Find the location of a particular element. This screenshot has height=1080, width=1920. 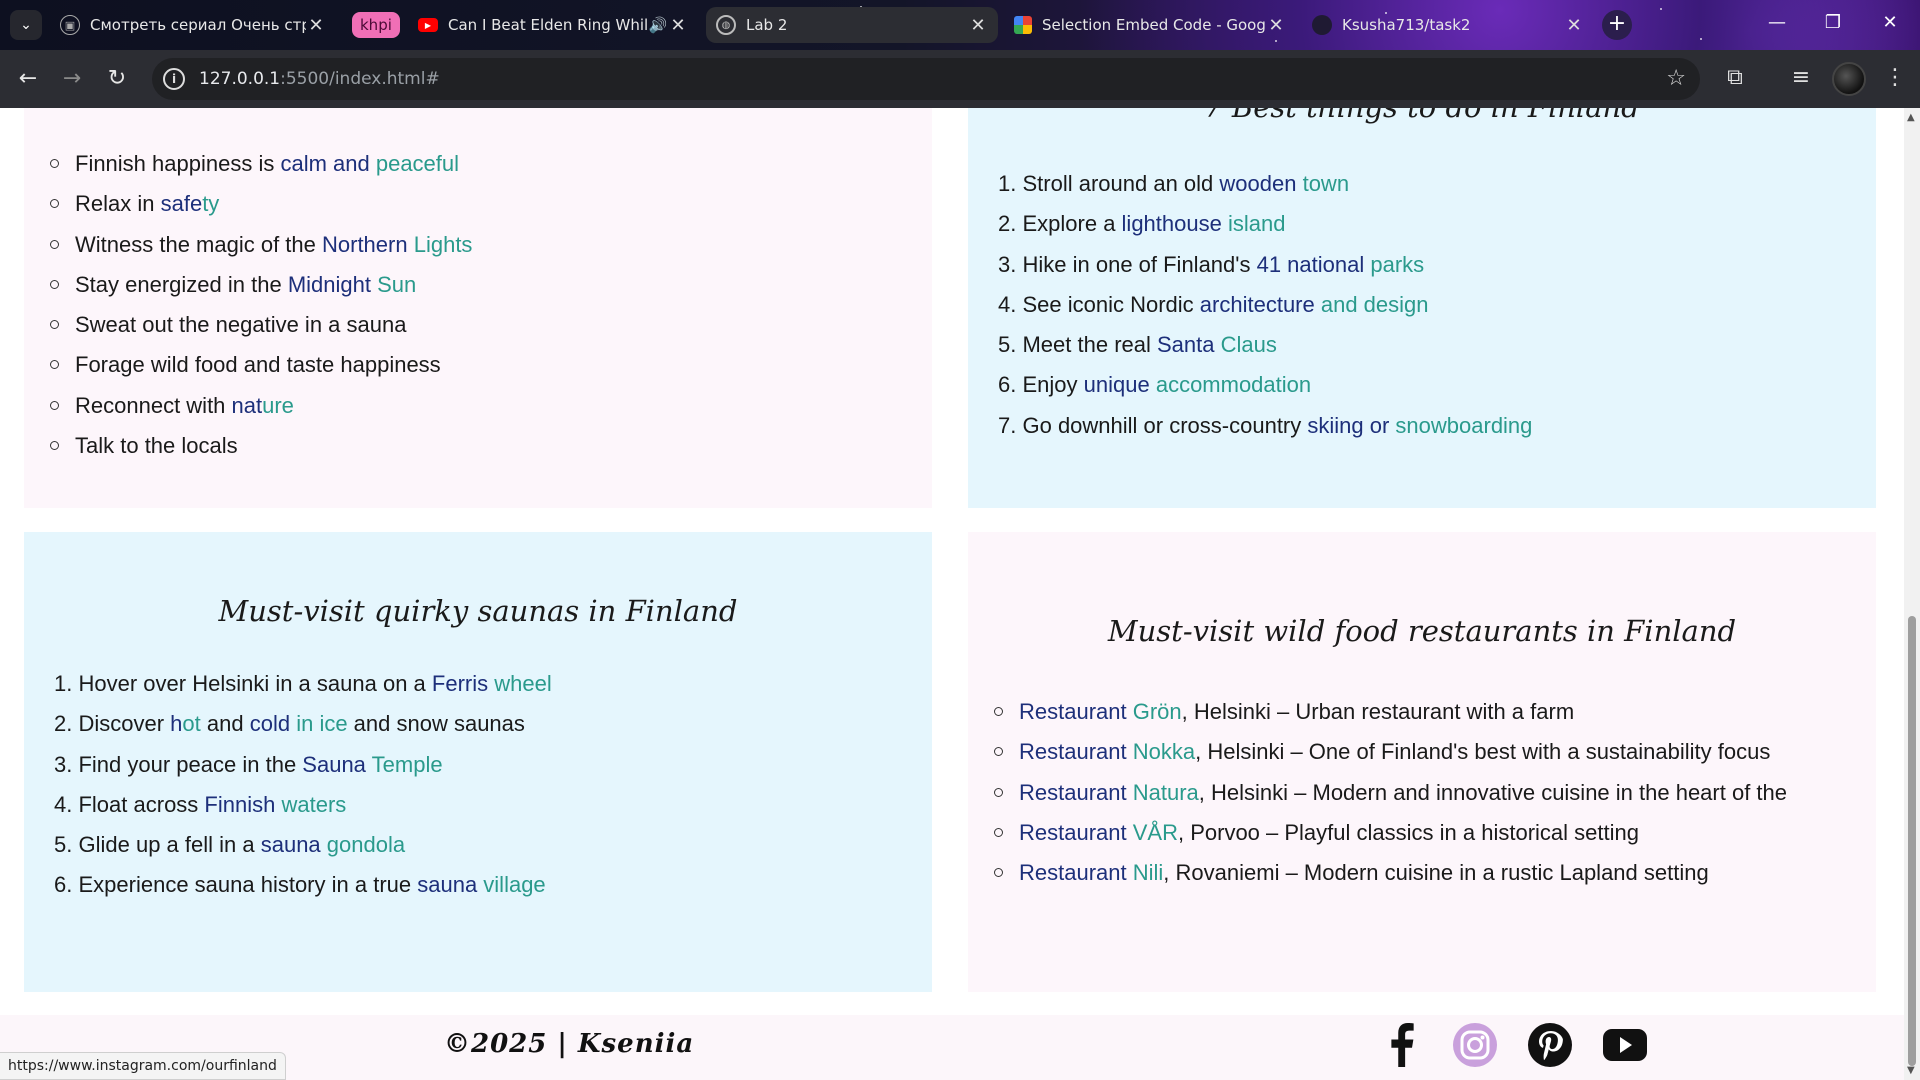

tab-search-button: ⌄ is located at coordinates (26, 25).